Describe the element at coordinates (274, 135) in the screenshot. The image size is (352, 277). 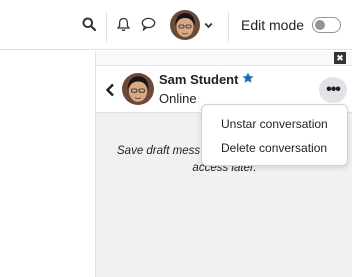
I see `conversation-actions-menu: Unstar conversation Delete conversation` at that location.